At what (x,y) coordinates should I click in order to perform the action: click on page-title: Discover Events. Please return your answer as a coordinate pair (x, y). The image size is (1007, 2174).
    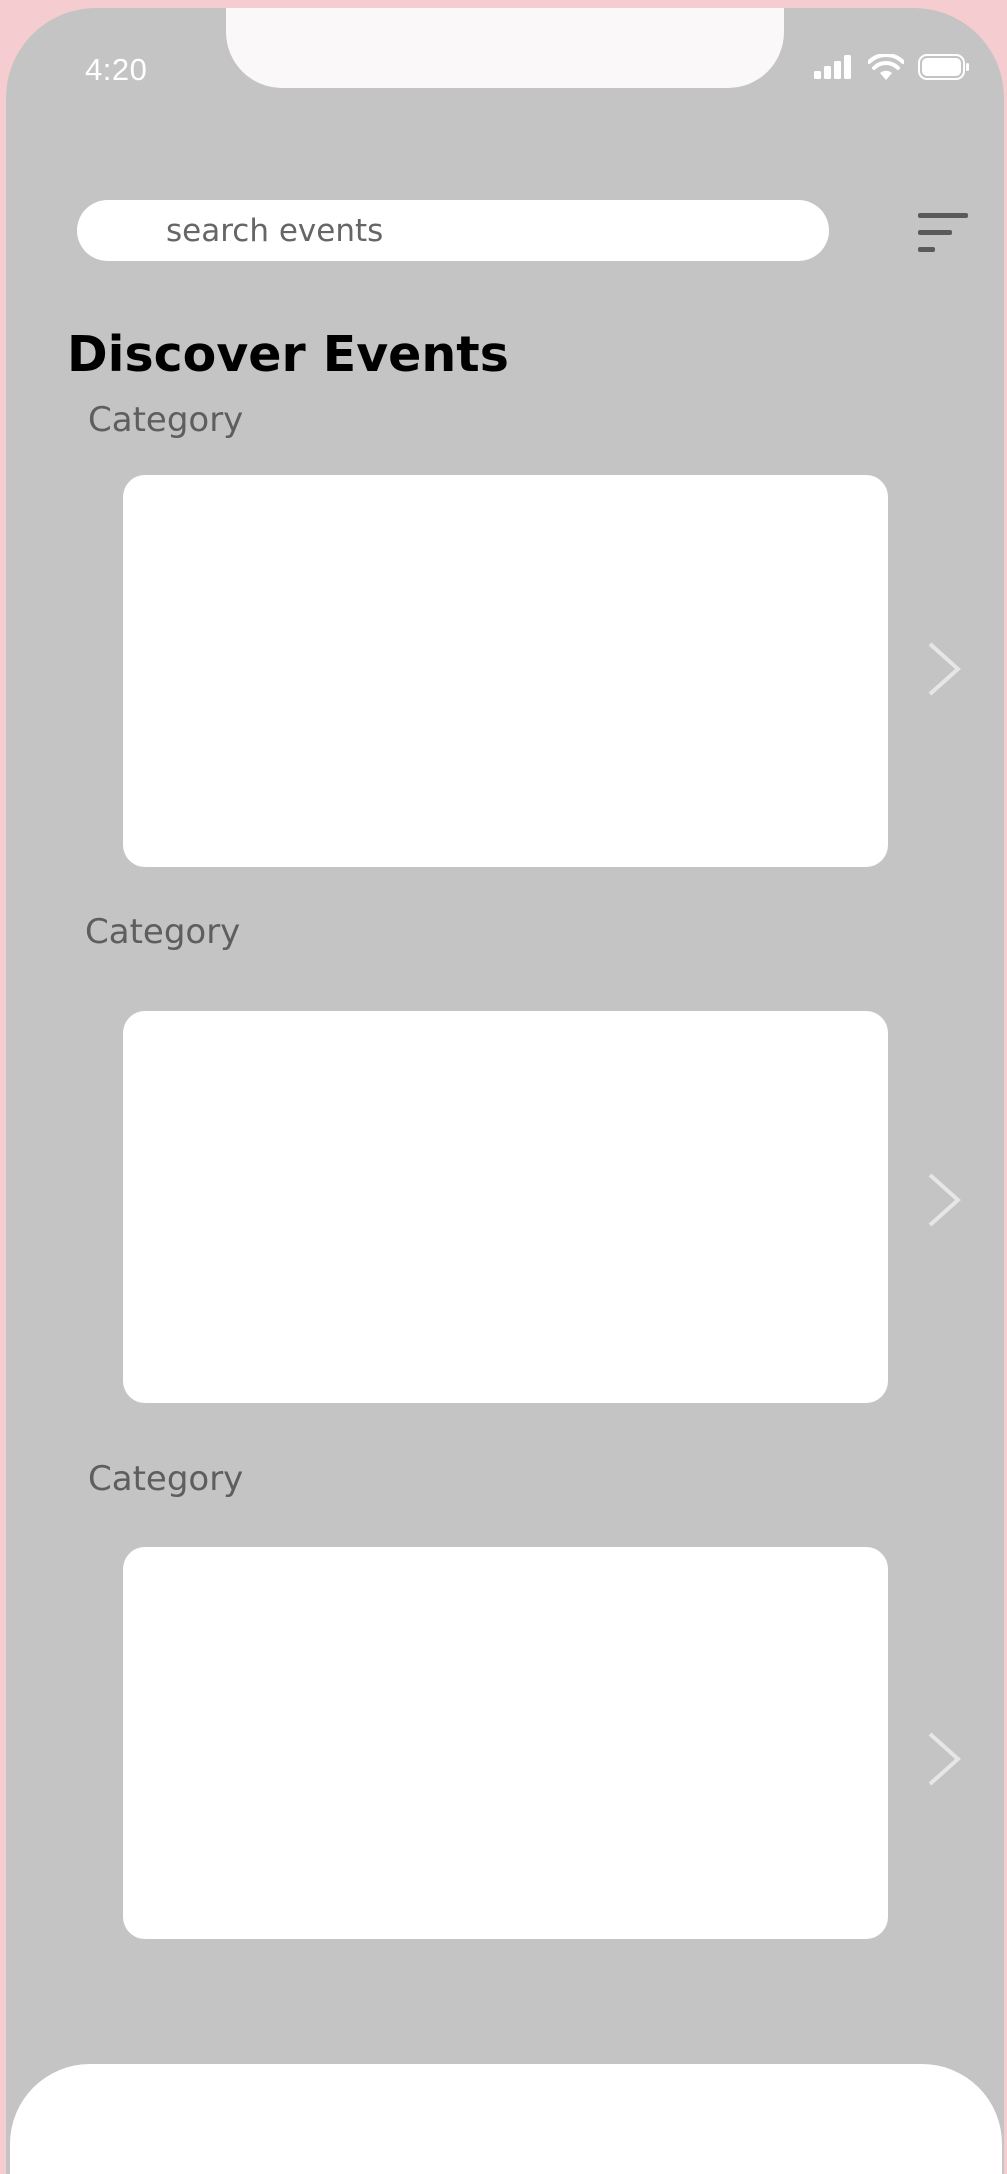
    Looking at the image, I should click on (288, 354).